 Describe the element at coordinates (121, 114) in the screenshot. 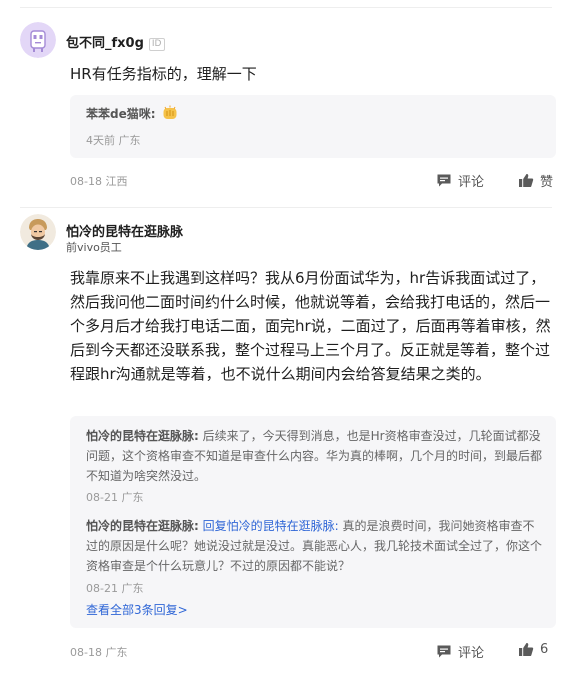

I see `reply-author: 苯苯de猫咪:` at that location.